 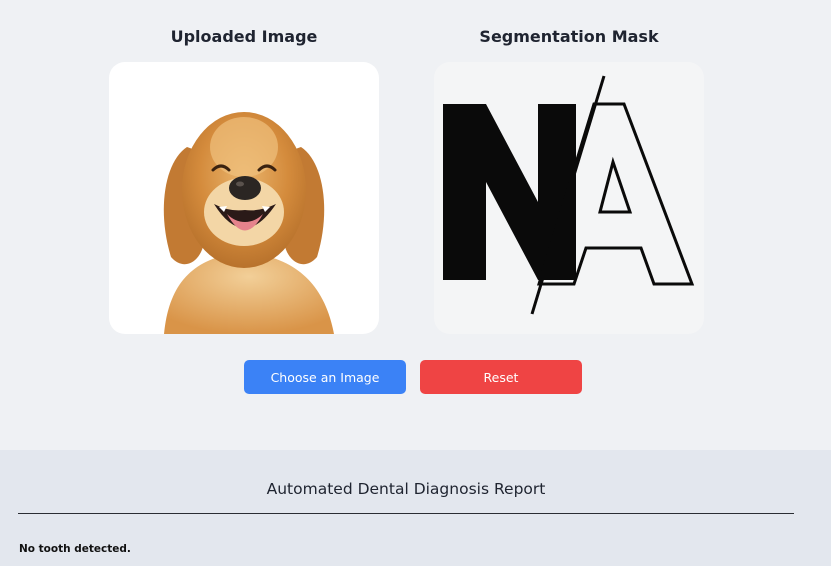 What do you see at coordinates (248, 223) in the screenshot?
I see `golden-retriever-image` at bounding box center [248, 223].